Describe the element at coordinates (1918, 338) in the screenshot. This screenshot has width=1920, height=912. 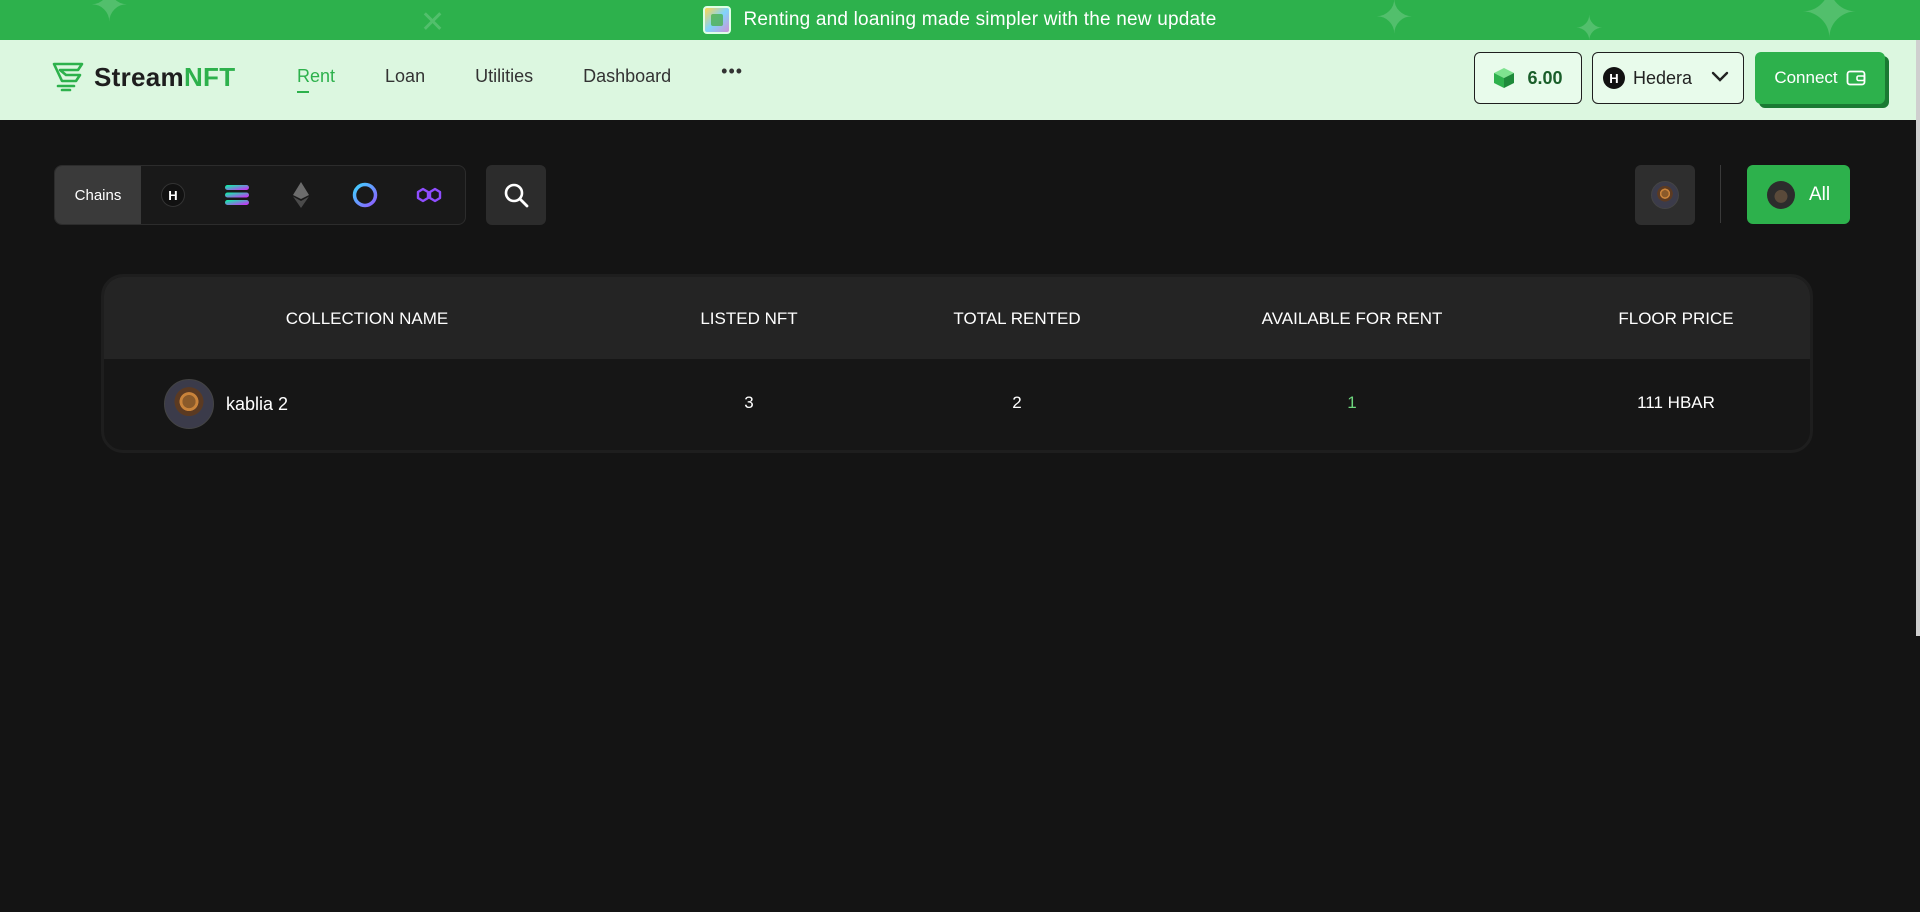
I see `page-scrollbar` at that location.